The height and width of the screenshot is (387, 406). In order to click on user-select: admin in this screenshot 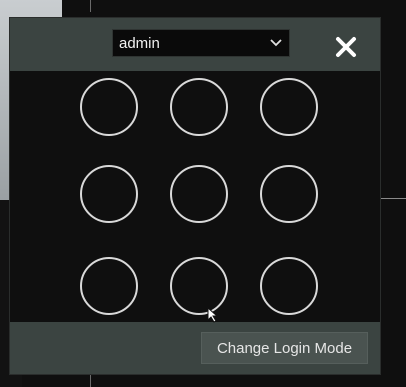, I will do `click(201, 43)`.